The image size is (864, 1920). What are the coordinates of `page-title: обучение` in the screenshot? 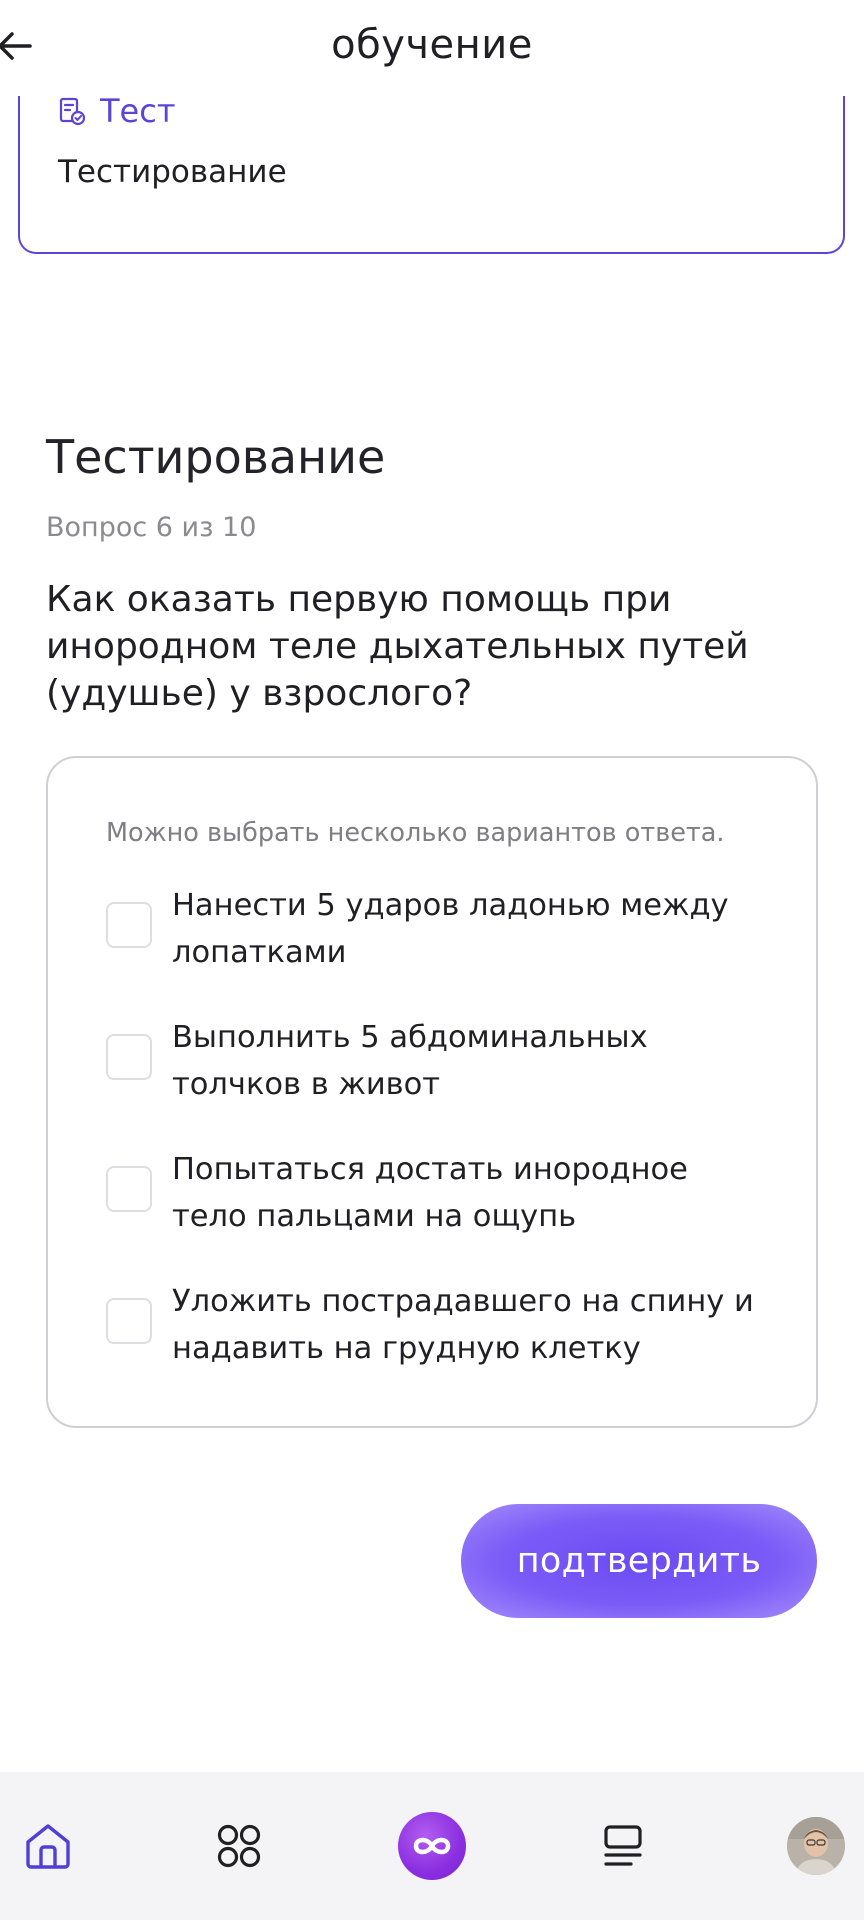 It's located at (432, 45).